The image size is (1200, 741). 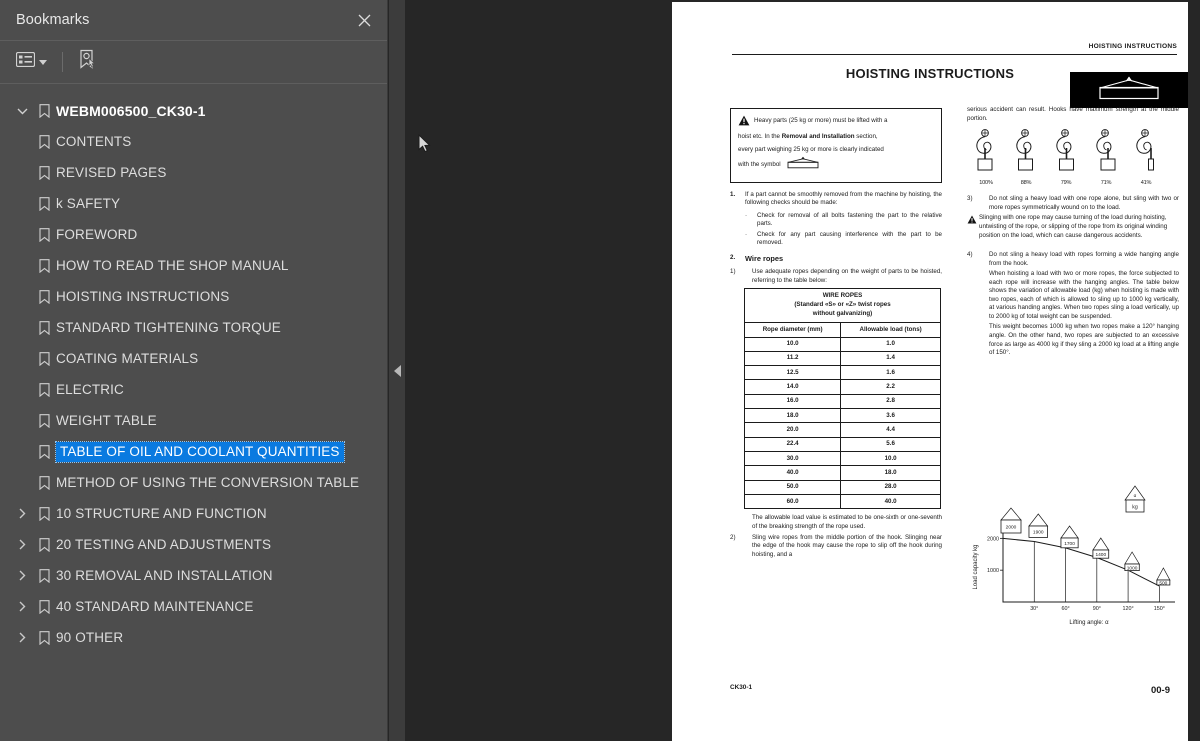 I want to click on table-row: 22.4 5.6, so click(x=842, y=444).